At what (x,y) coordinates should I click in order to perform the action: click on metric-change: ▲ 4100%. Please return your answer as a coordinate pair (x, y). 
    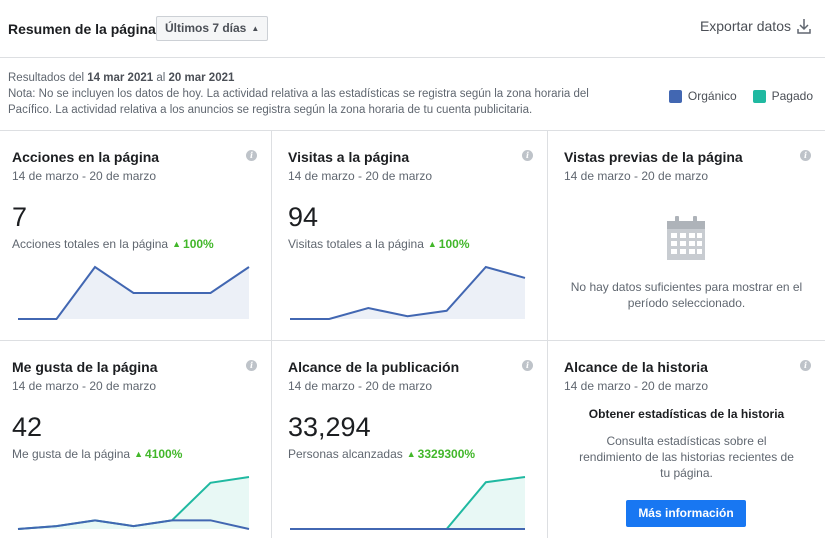
    Looking at the image, I should click on (158, 454).